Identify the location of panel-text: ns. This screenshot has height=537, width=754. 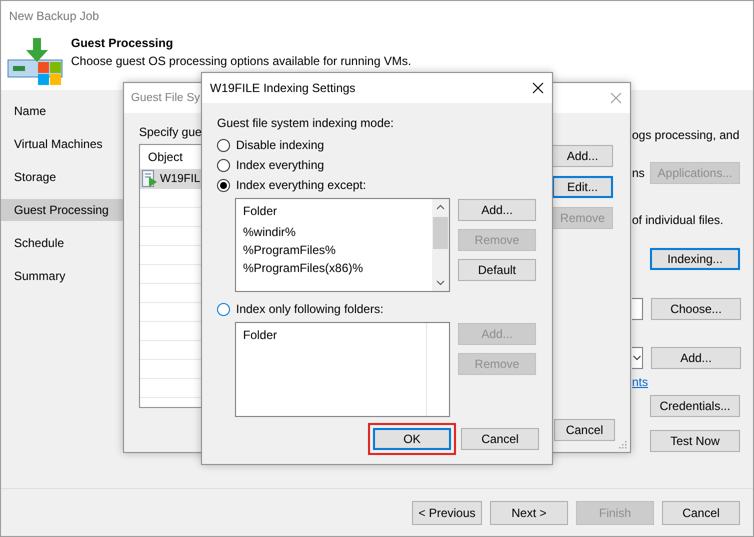
(639, 173).